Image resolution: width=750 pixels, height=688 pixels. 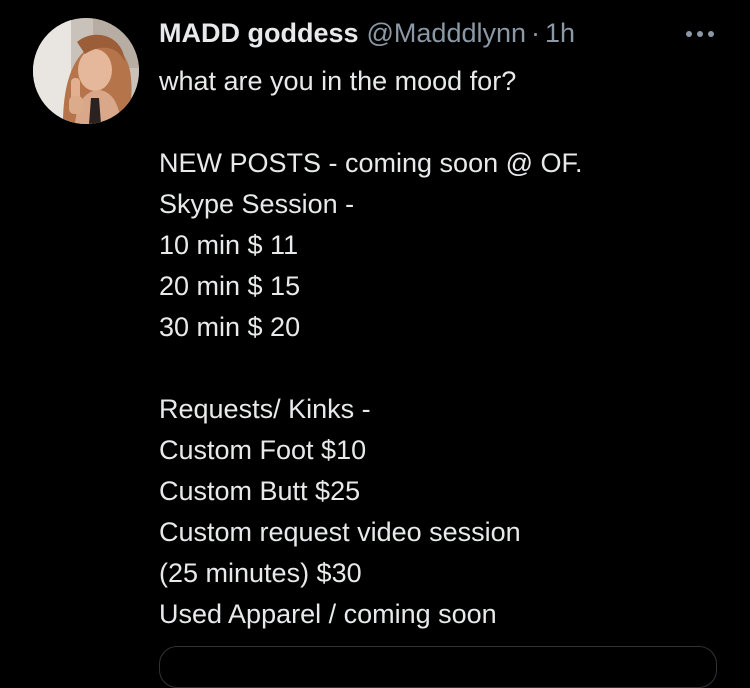 What do you see at coordinates (260, 573) in the screenshot?
I see `tweet-text-line: (25 minutes) $30` at bounding box center [260, 573].